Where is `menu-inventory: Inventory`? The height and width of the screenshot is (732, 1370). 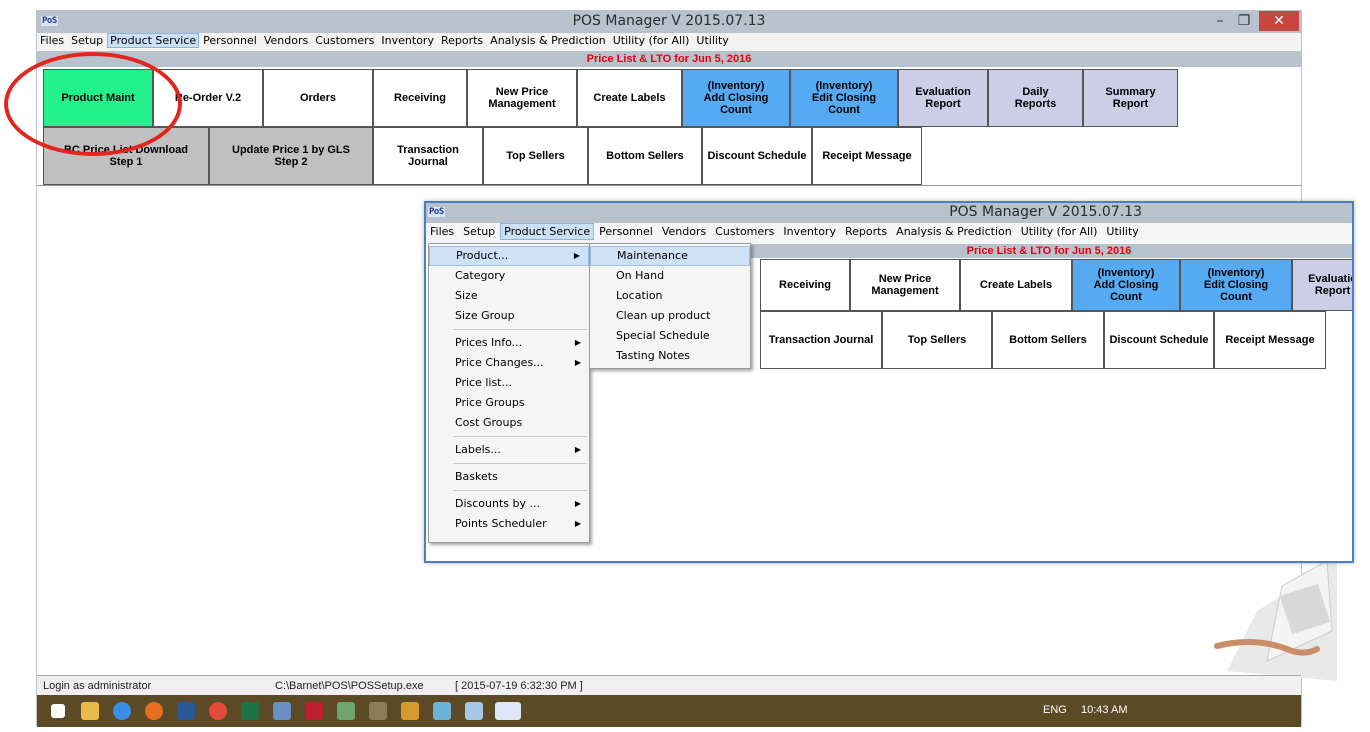 menu-inventory: Inventory is located at coordinates (407, 40).